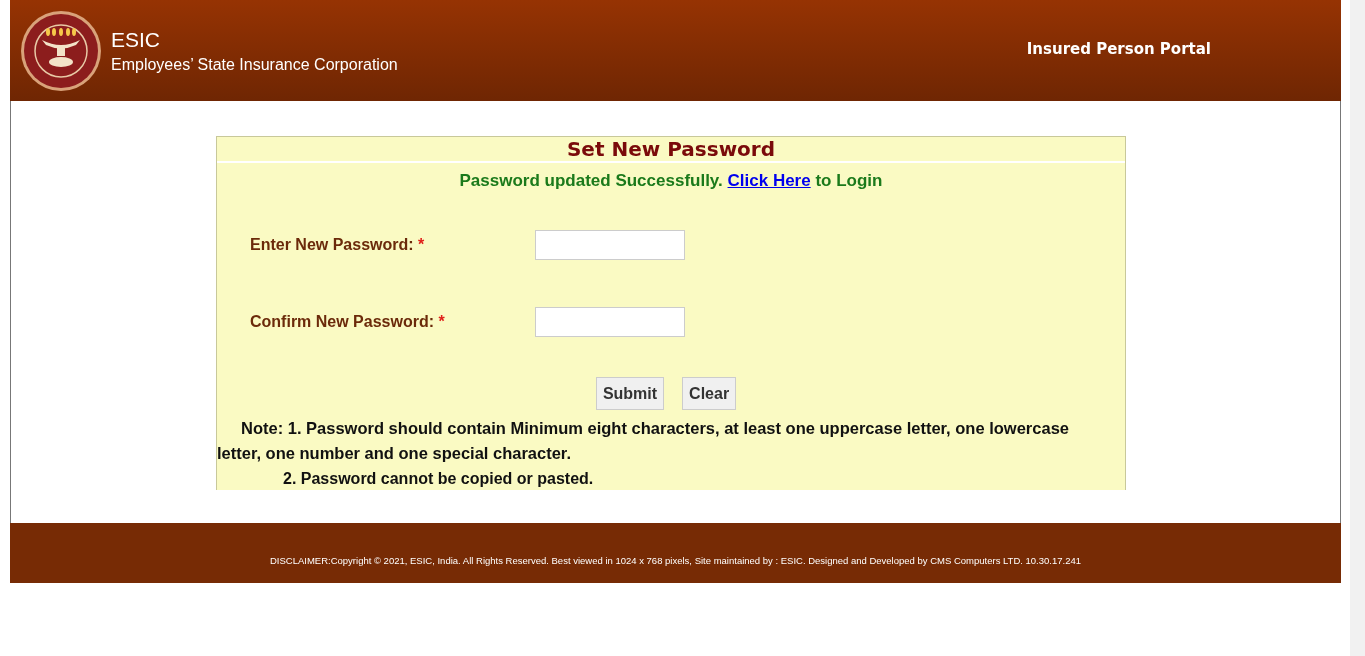 This screenshot has height=656, width=1365. I want to click on success-message: Password updated Successfully. Click Here to Login, so click(671, 181).